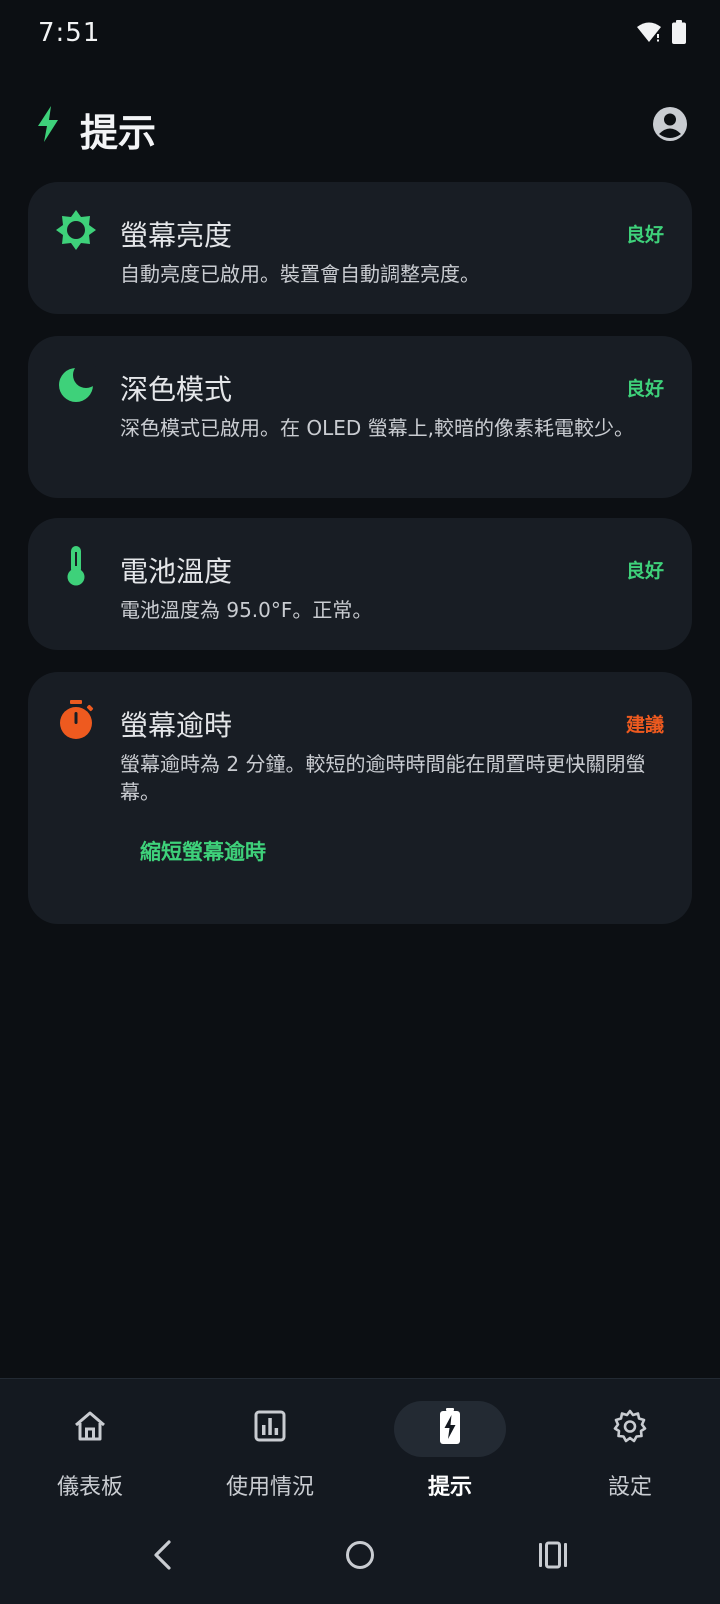 This screenshot has height=1604, width=720. I want to click on status-bar: 7:51, so click(360, 36).